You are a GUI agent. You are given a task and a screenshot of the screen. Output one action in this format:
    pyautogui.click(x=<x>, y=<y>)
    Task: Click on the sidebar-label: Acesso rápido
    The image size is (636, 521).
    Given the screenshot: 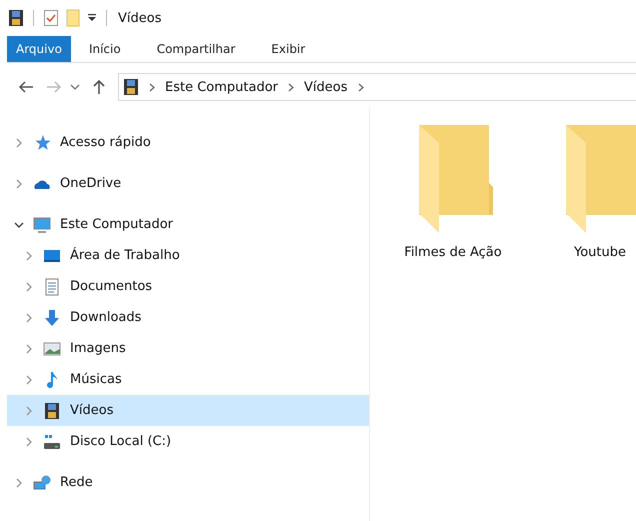 What is the action you would take?
    pyautogui.click(x=105, y=142)
    